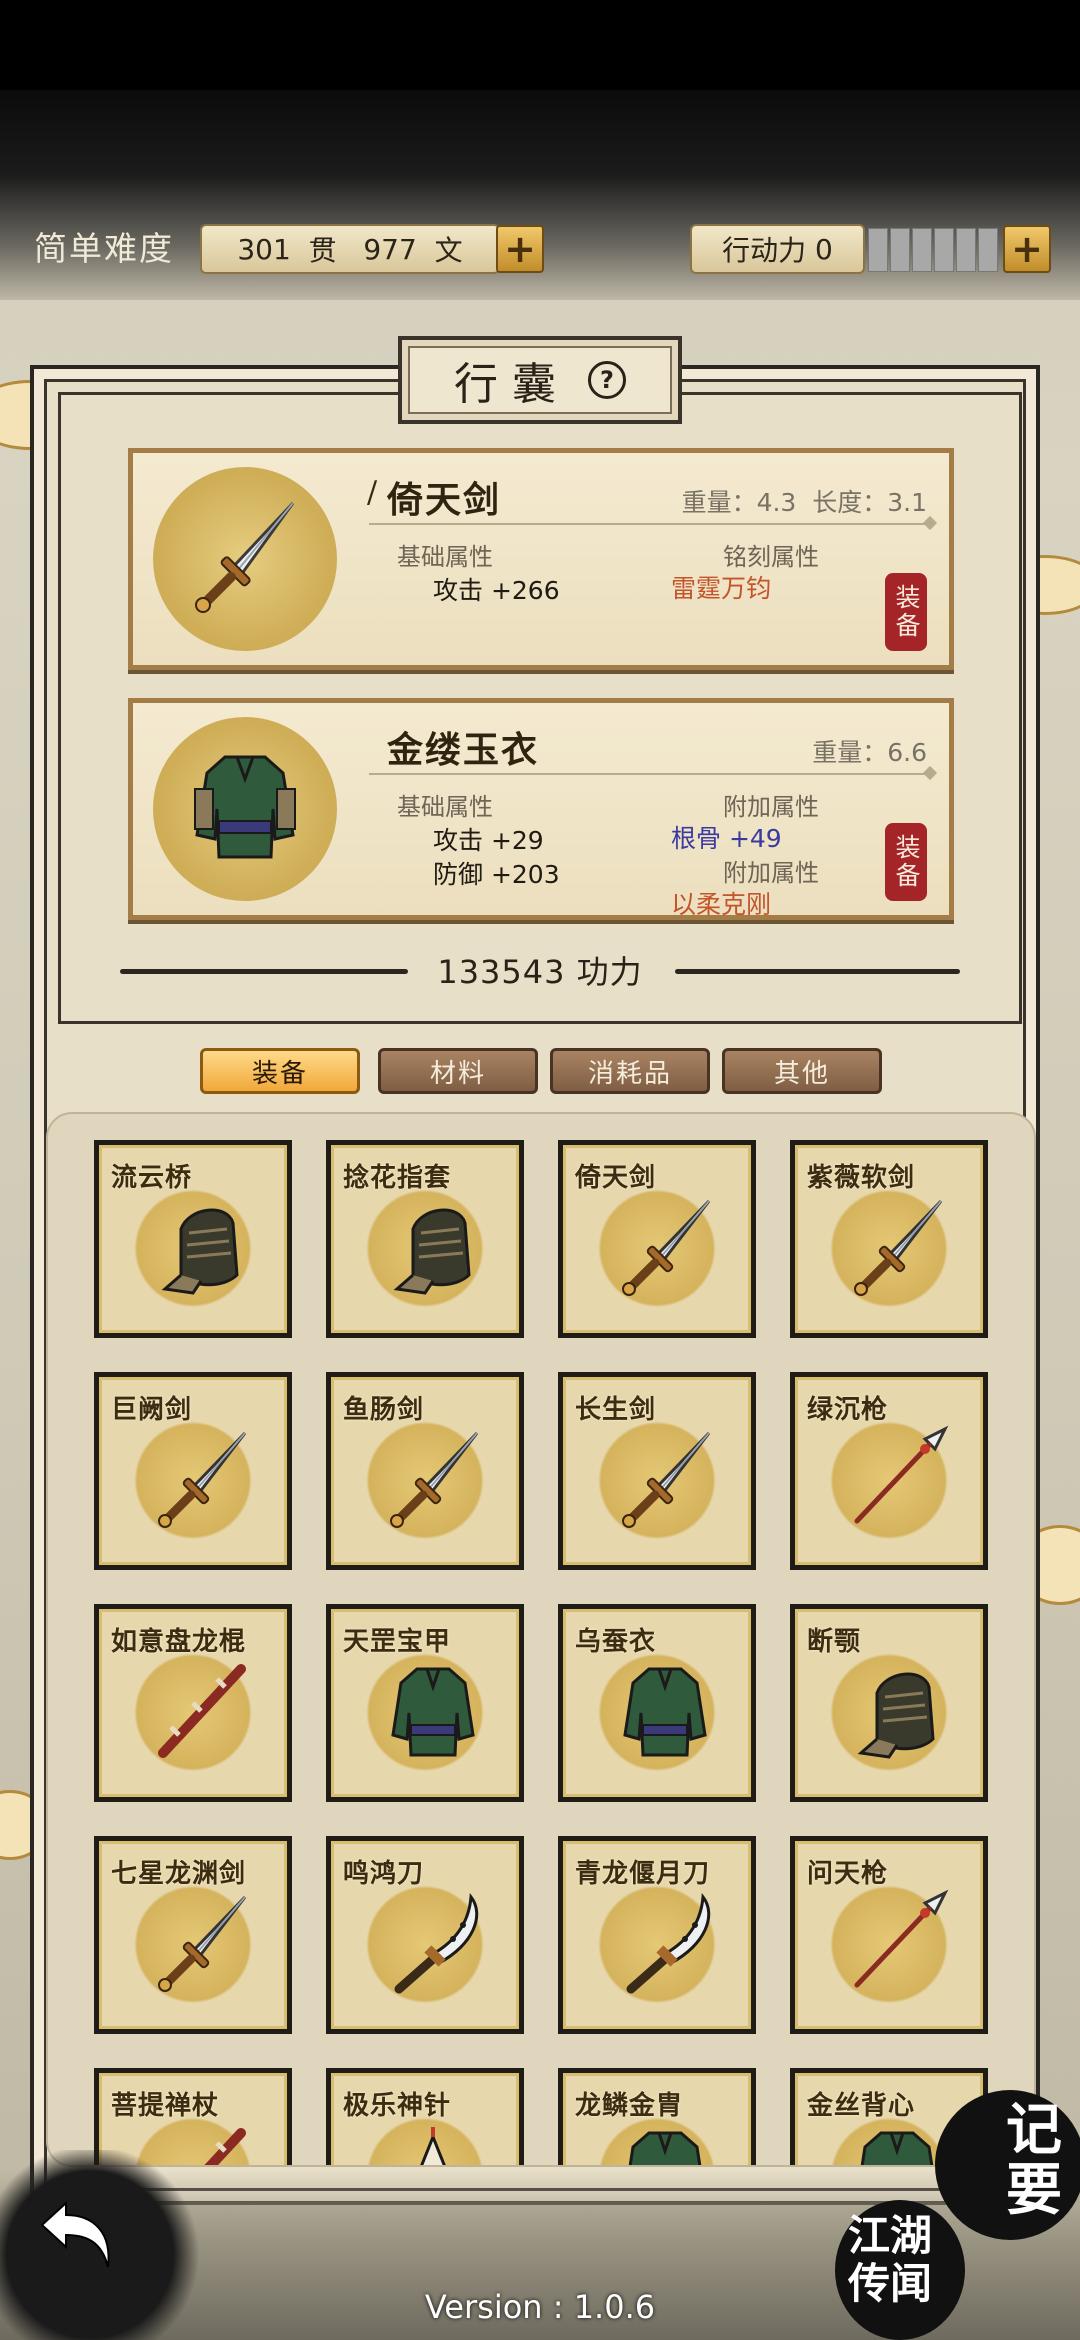  I want to click on inventory-slot: 极乐神针, so click(425, 2116).